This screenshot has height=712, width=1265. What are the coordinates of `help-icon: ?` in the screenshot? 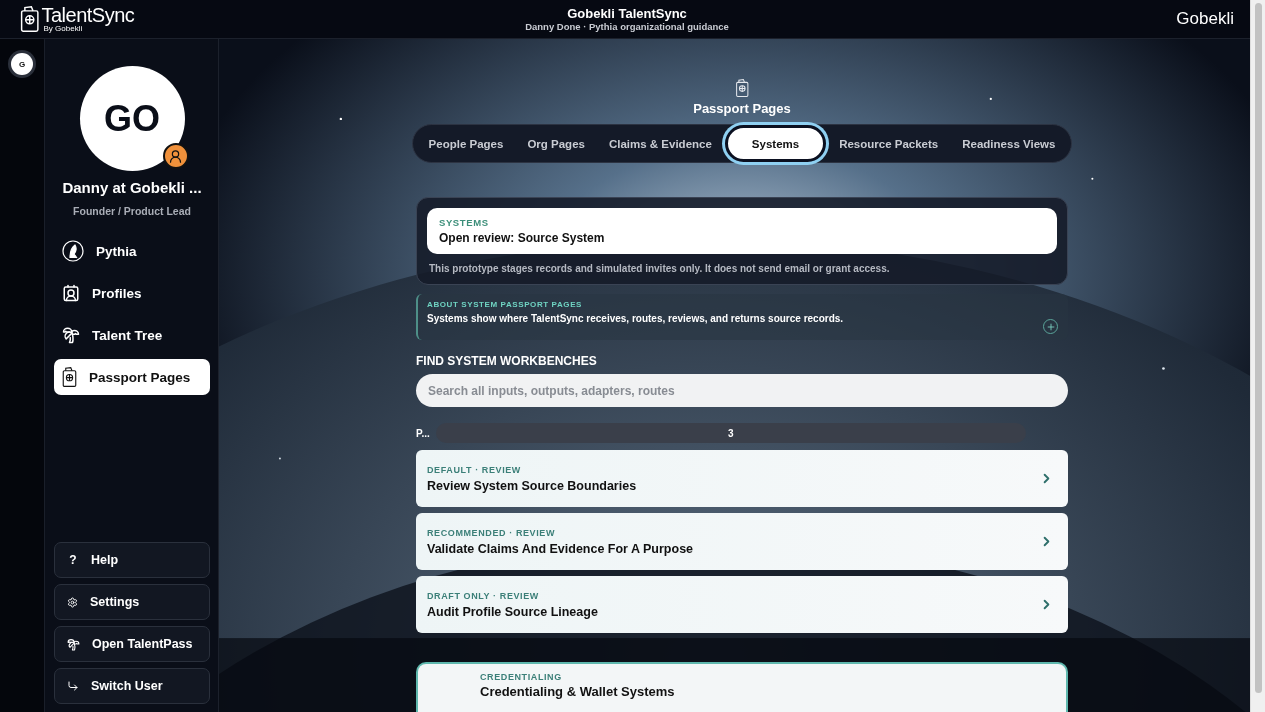 It's located at (73, 560).